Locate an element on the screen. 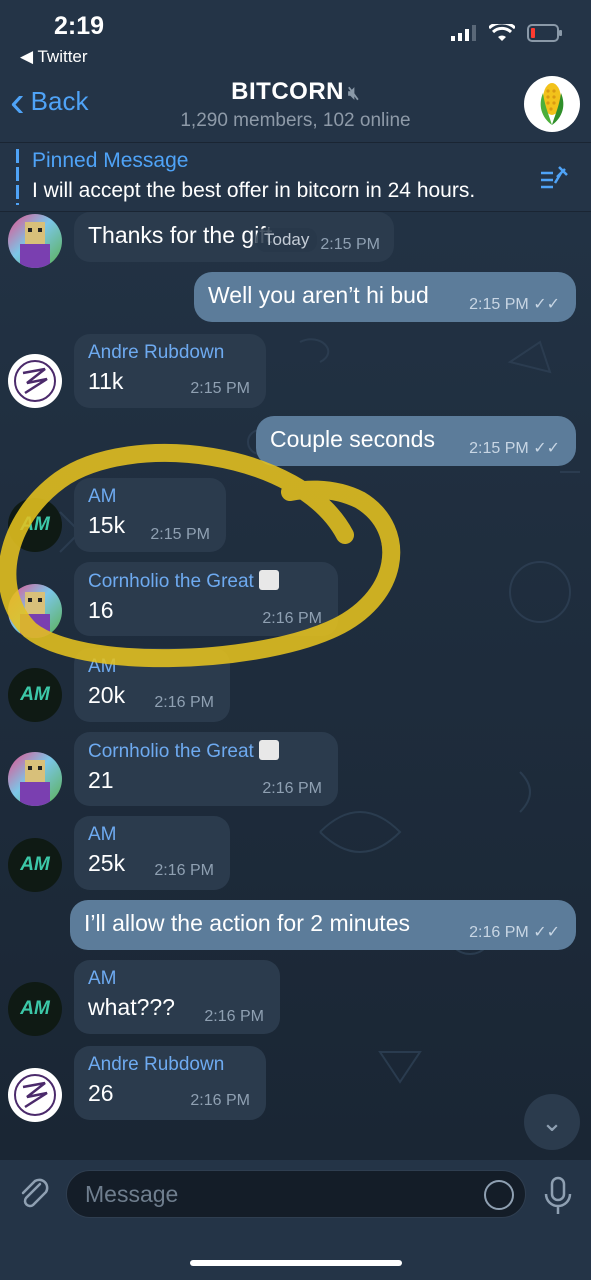 The height and width of the screenshot is (1280, 591). message-text: Couple seconds is located at coordinates (352, 439).